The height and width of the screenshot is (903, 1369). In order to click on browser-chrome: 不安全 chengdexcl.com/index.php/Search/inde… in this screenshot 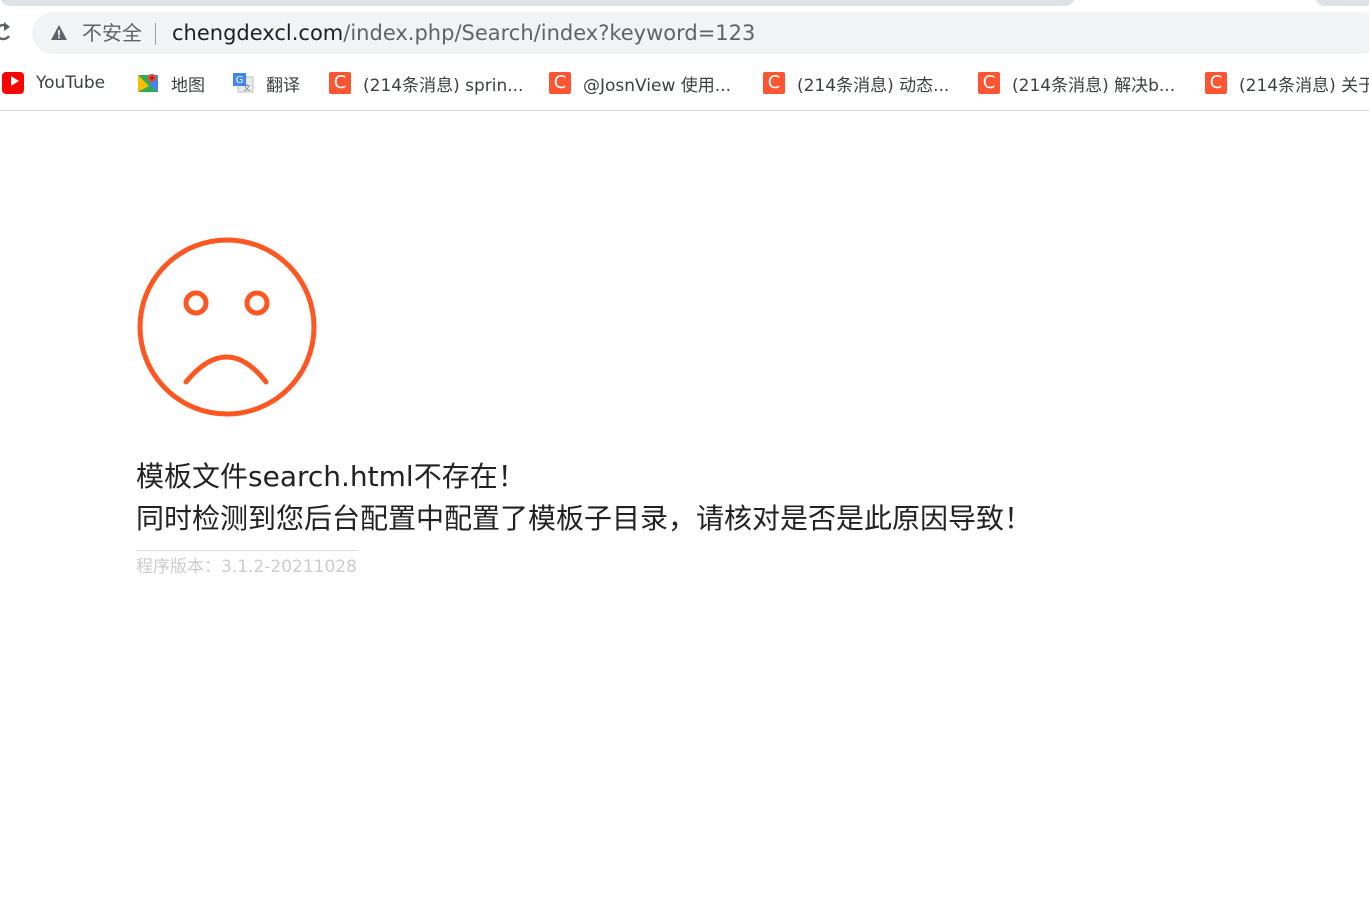, I will do `click(684, 55)`.